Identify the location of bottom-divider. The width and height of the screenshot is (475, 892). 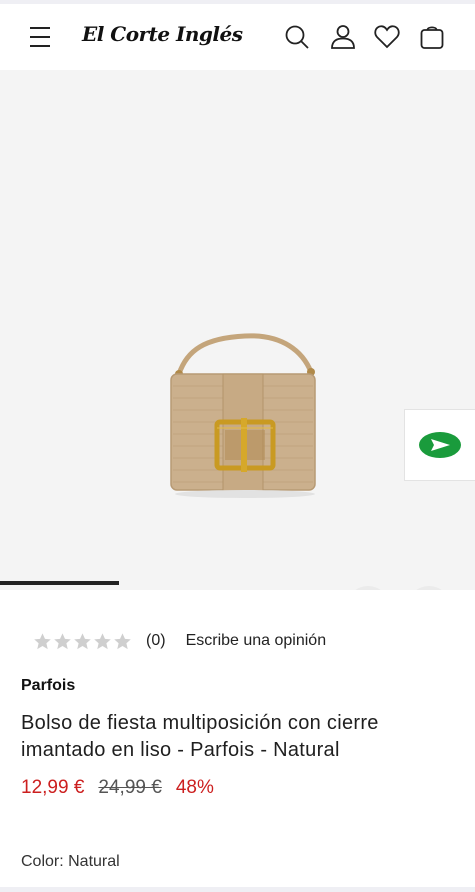
(237, 889).